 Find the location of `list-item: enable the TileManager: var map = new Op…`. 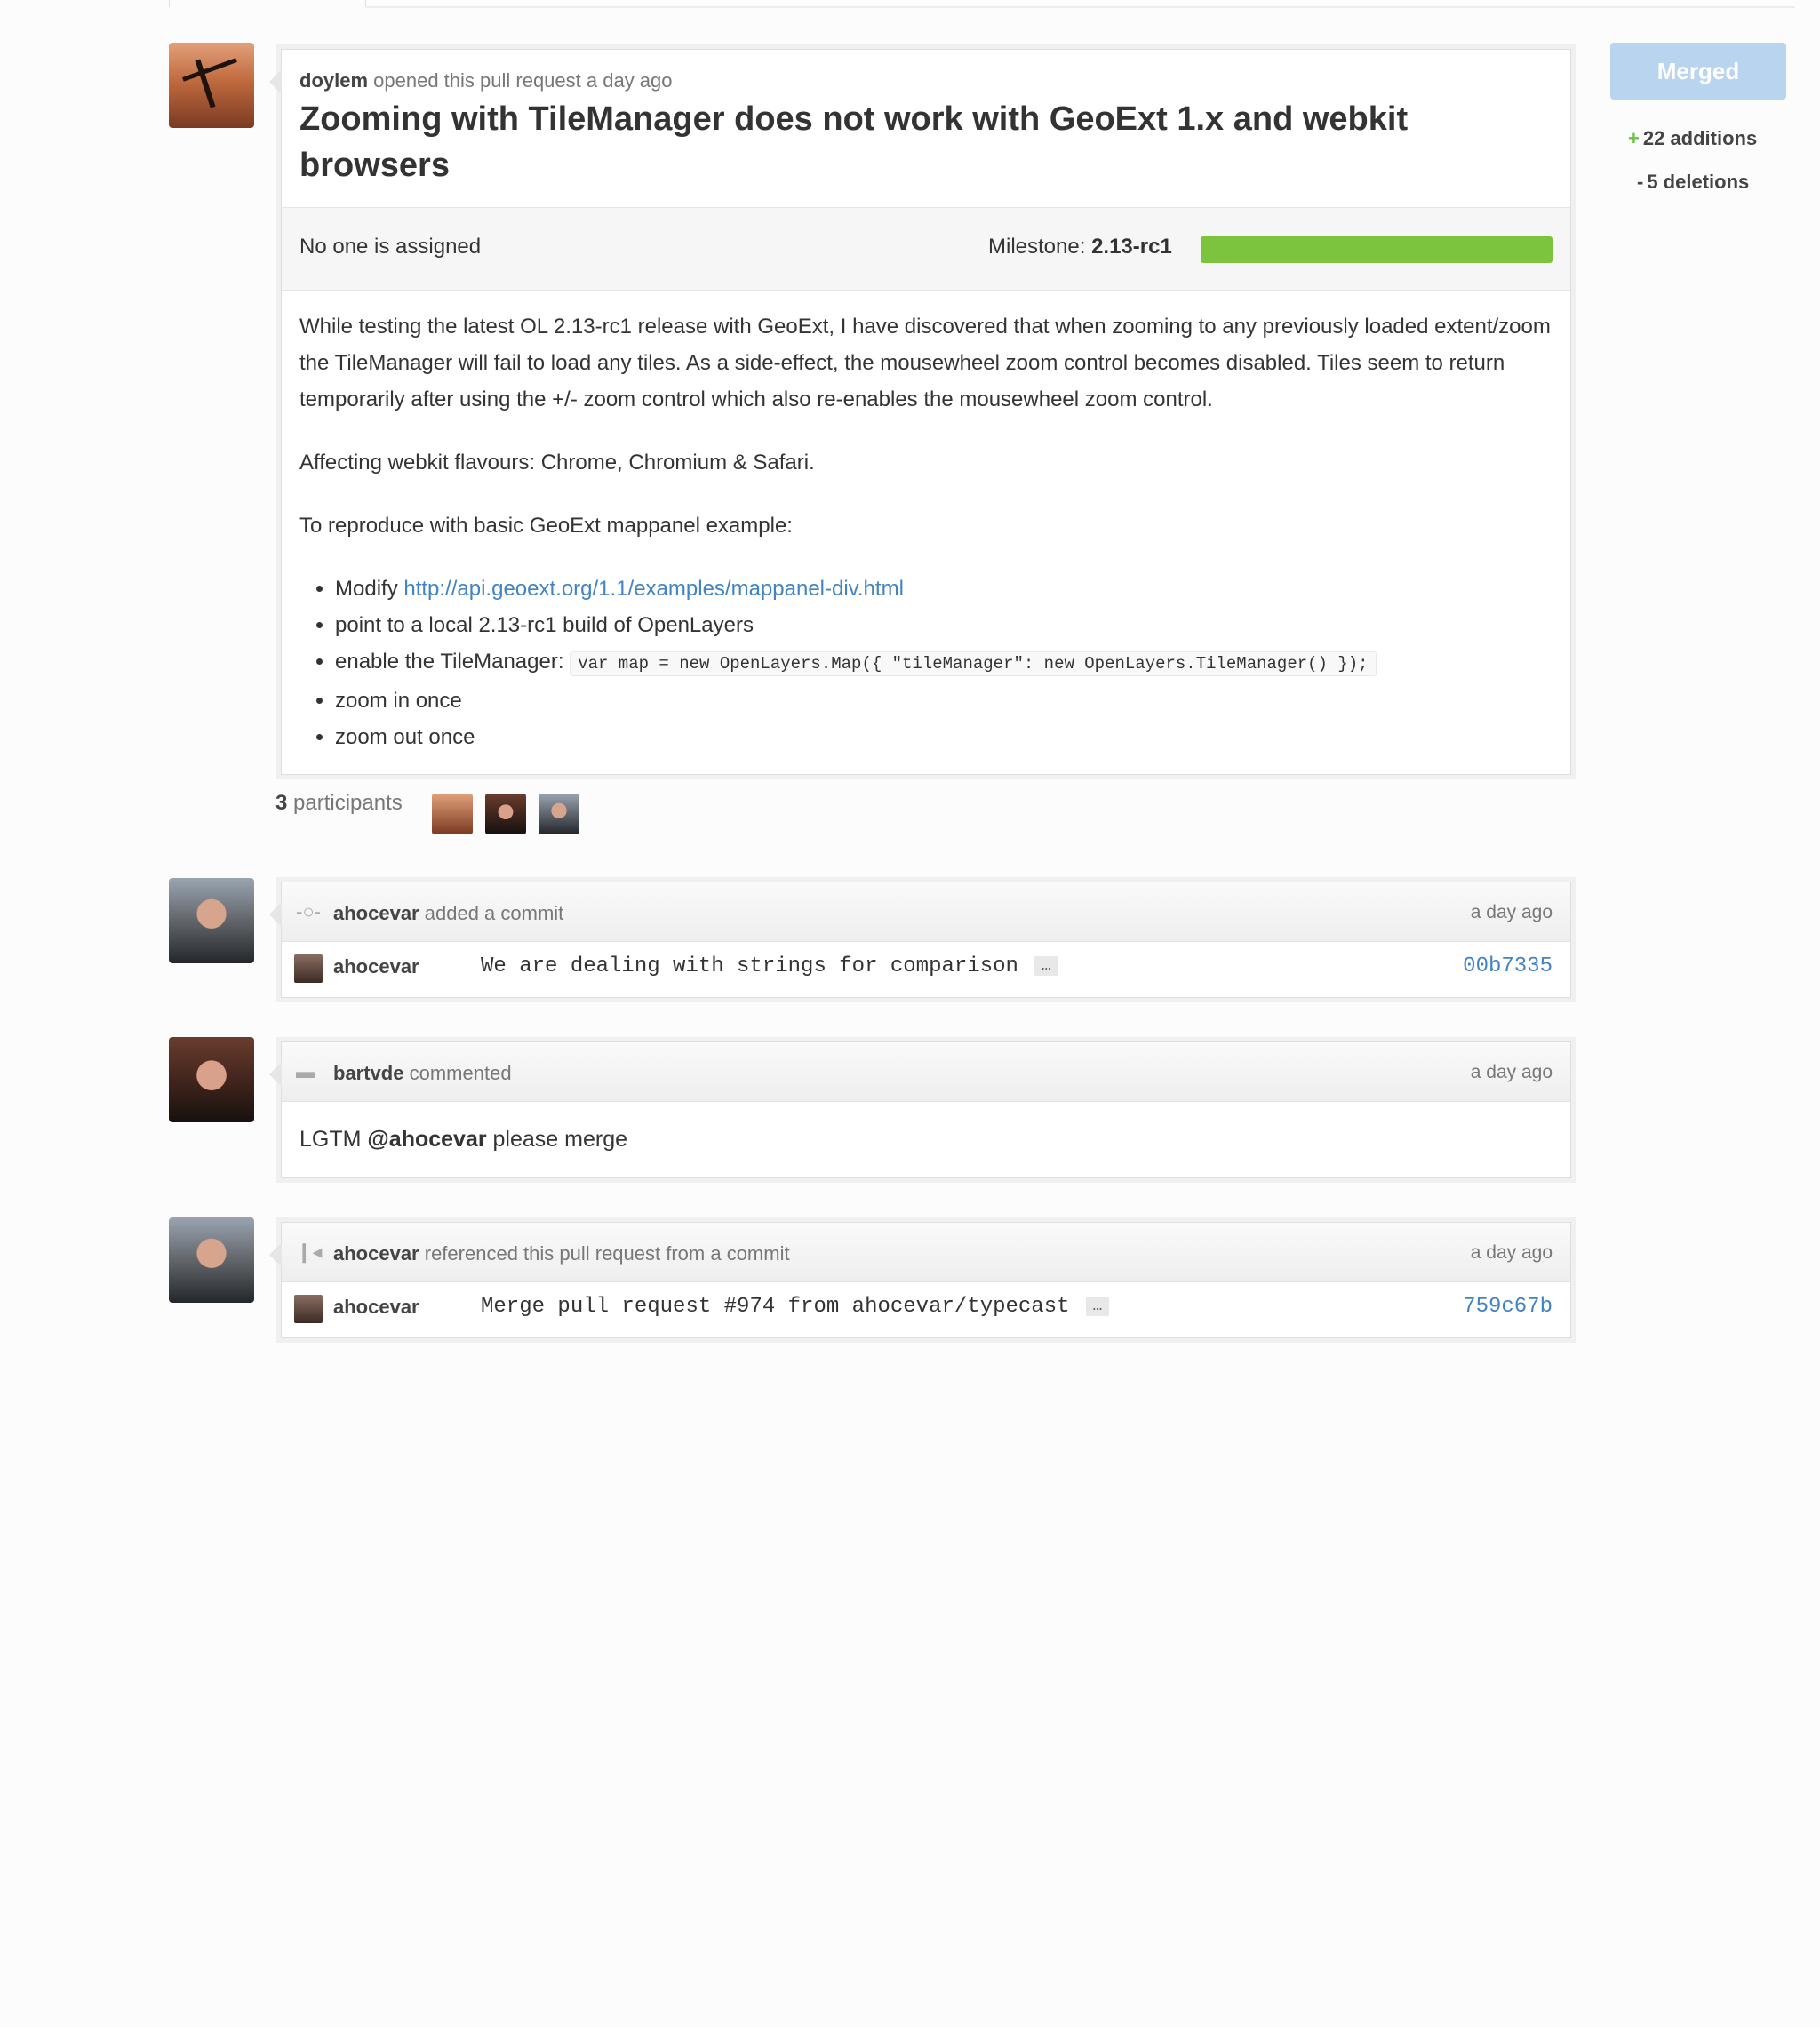

list-item: enable the TileManager: var map = new Op… is located at coordinates (944, 662).